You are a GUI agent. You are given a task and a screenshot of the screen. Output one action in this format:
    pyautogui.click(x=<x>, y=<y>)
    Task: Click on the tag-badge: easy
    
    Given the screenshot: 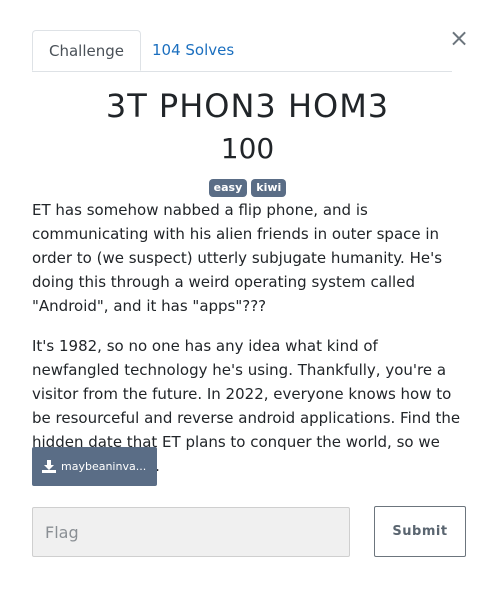 What is the action you would take?
    pyautogui.click(x=228, y=188)
    